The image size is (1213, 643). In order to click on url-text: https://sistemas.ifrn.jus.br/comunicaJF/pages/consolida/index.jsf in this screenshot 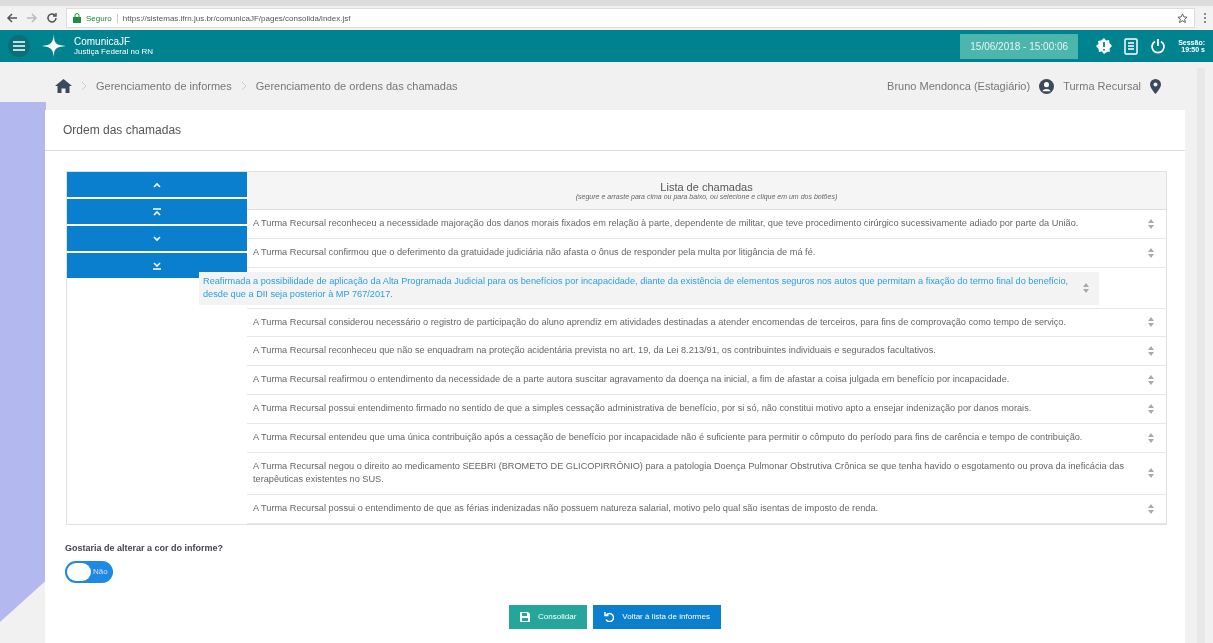, I will do `click(237, 18)`.